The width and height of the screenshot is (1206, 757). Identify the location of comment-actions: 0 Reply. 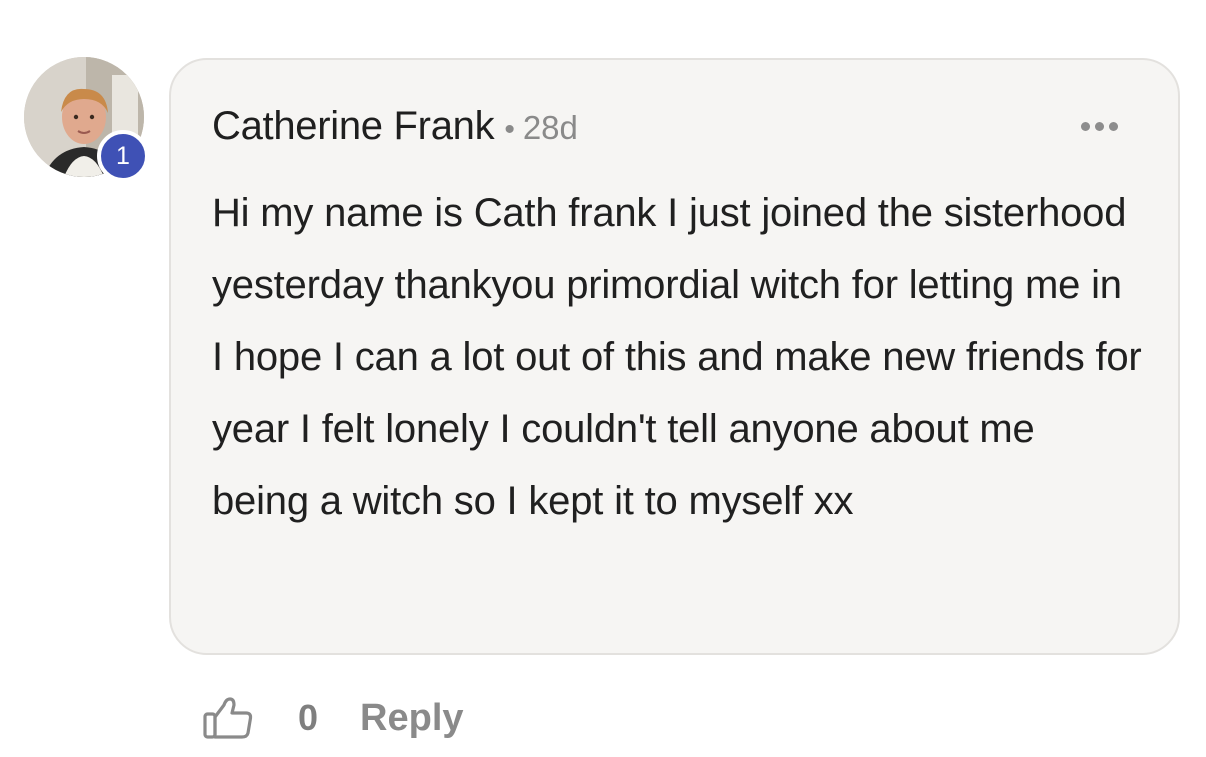
(332, 718).